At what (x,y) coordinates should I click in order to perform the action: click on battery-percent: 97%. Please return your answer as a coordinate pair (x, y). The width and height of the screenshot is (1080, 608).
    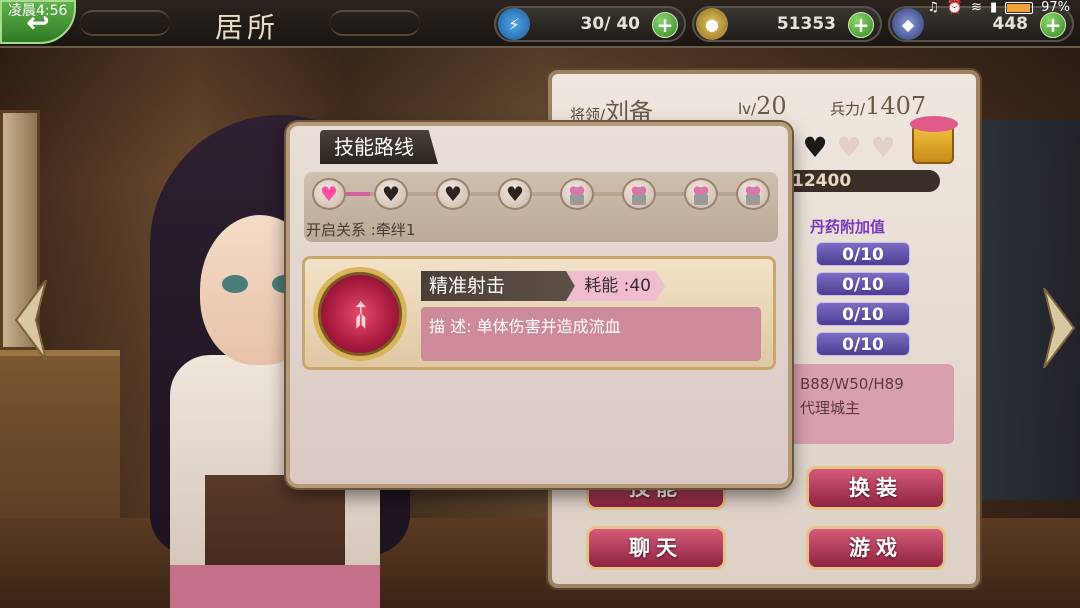
    Looking at the image, I should click on (1055, 7).